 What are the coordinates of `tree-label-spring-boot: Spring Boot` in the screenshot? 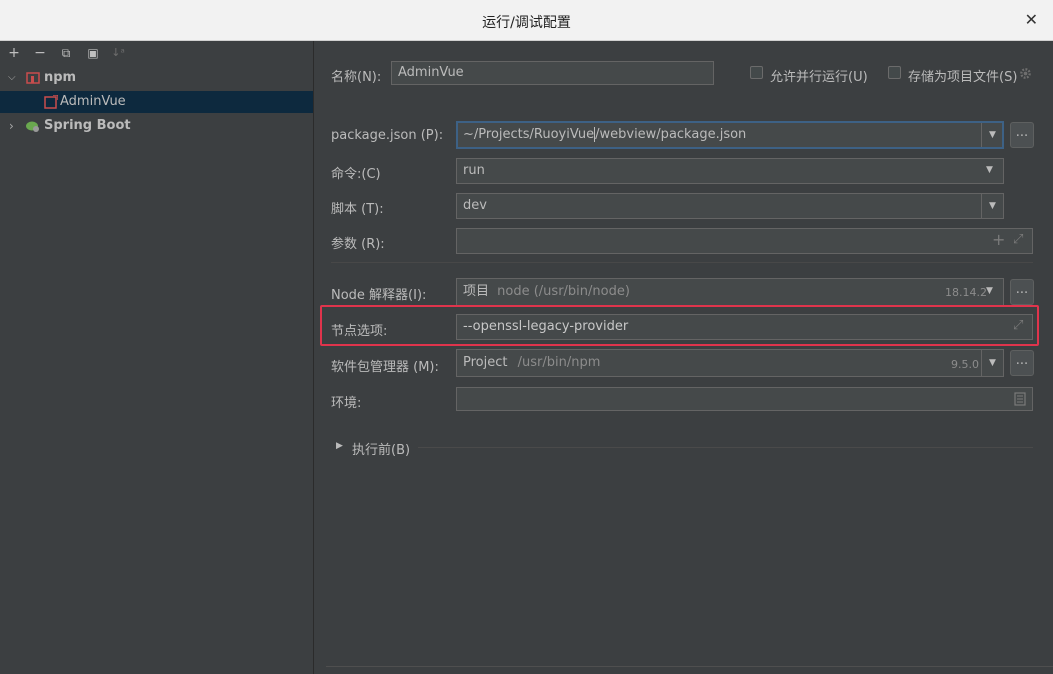 It's located at (87, 125).